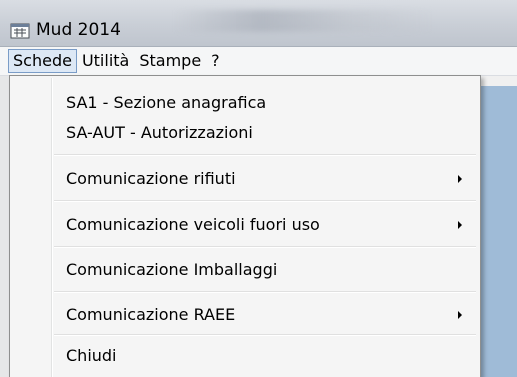  Describe the element at coordinates (78, 30) in the screenshot. I see `window-title: Mud 2014` at that location.